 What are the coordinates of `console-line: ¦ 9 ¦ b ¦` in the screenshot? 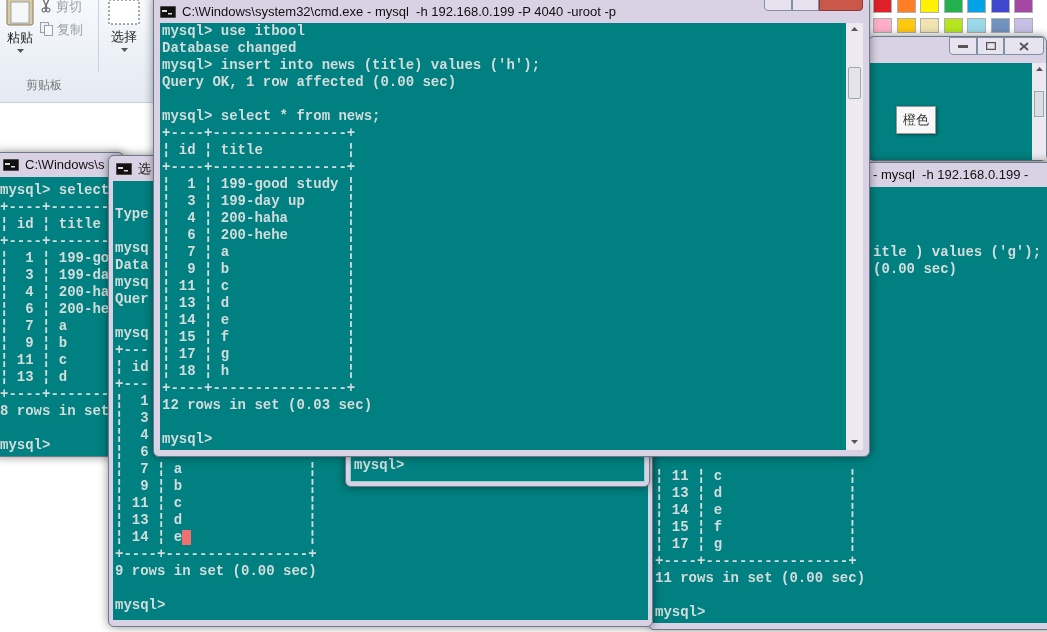 It's located at (259, 269).